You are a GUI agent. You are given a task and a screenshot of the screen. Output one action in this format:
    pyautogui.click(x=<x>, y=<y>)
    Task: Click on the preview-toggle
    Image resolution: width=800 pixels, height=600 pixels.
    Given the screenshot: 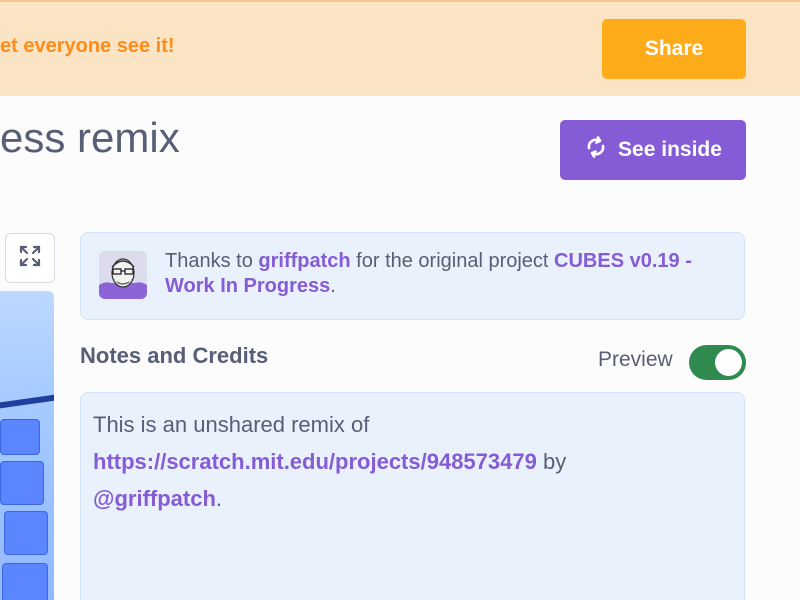 What is the action you would take?
    pyautogui.click(x=717, y=362)
    